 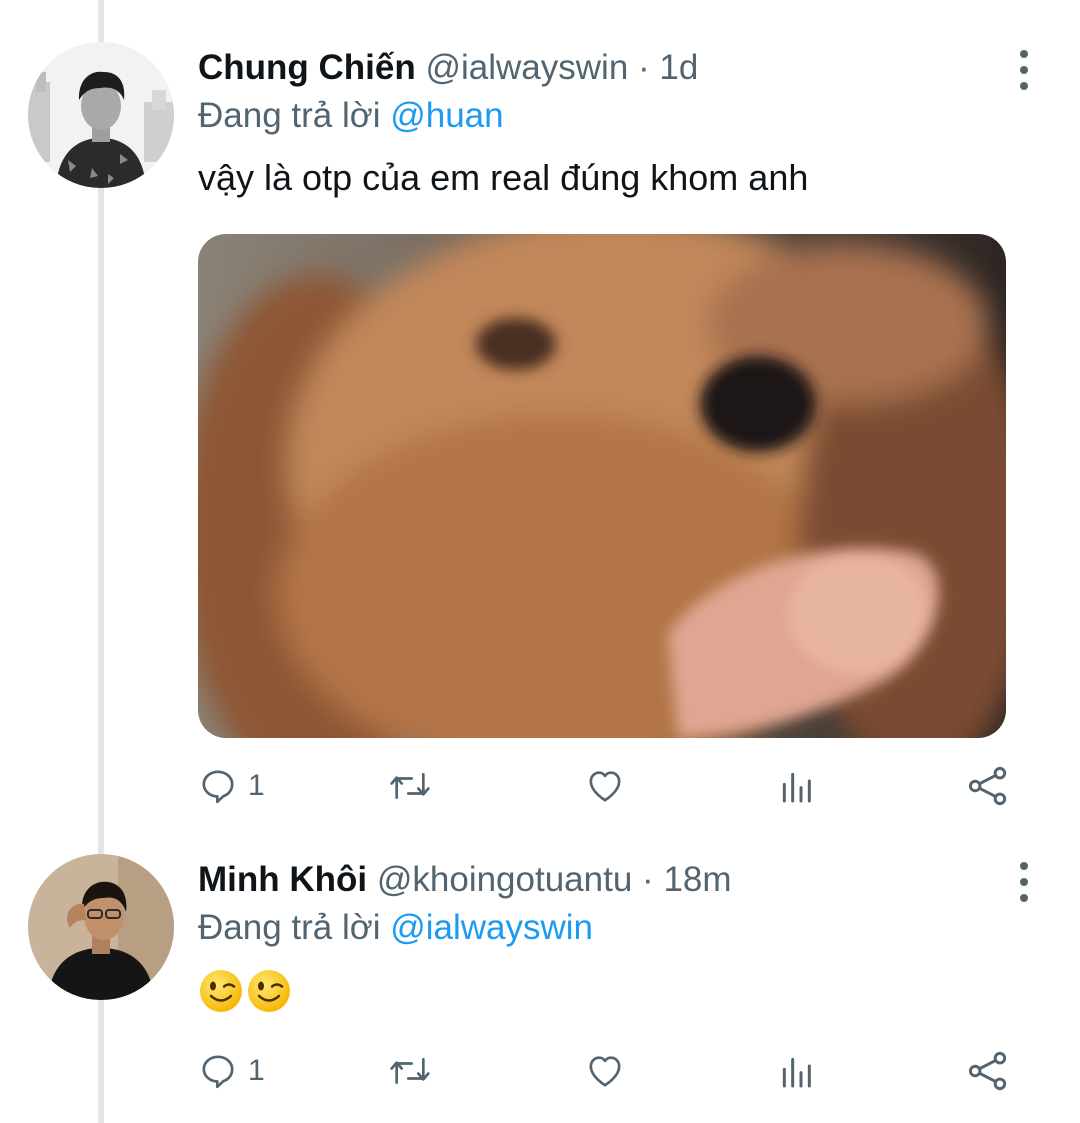 I want to click on replying-to: Đang trả lời @ialwayswin, so click(x=395, y=928).